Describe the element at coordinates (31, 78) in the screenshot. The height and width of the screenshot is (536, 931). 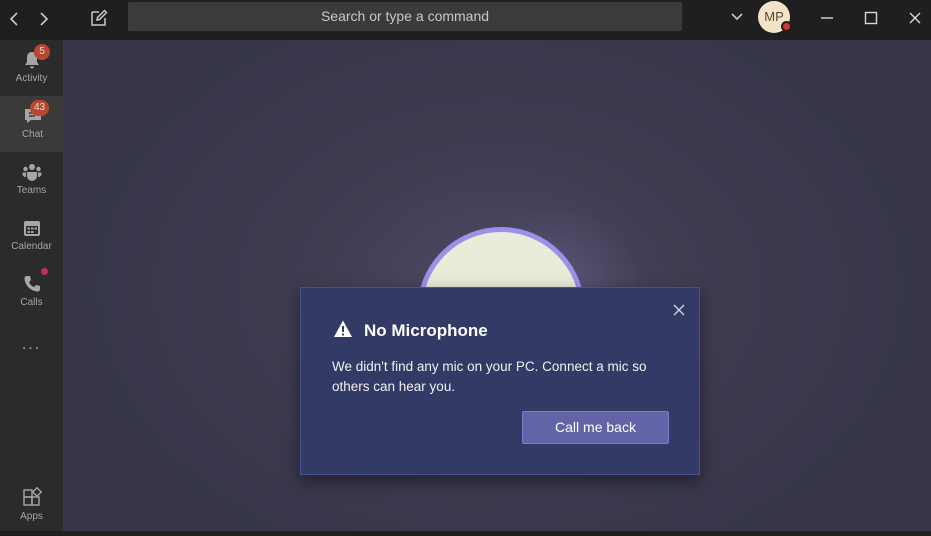
I see `rail-item-label: Activity` at that location.